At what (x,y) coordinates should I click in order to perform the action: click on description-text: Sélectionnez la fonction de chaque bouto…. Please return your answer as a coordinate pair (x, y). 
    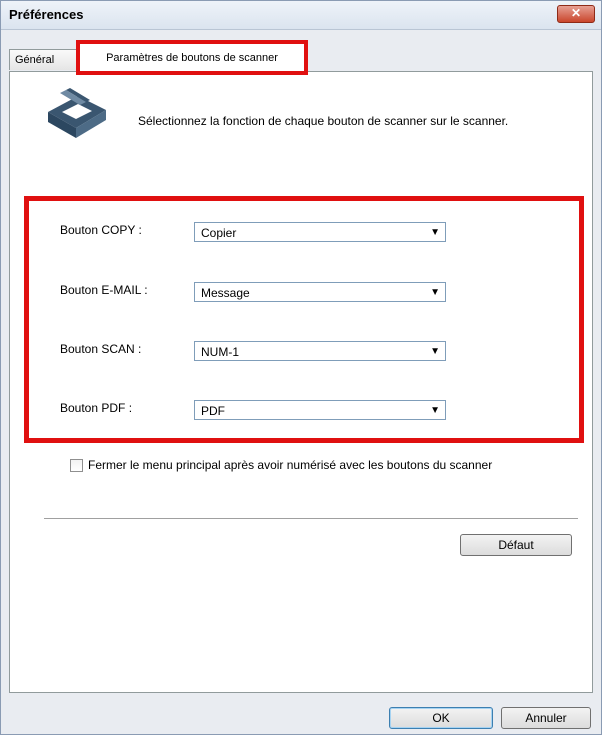
    Looking at the image, I should click on (323, 121).